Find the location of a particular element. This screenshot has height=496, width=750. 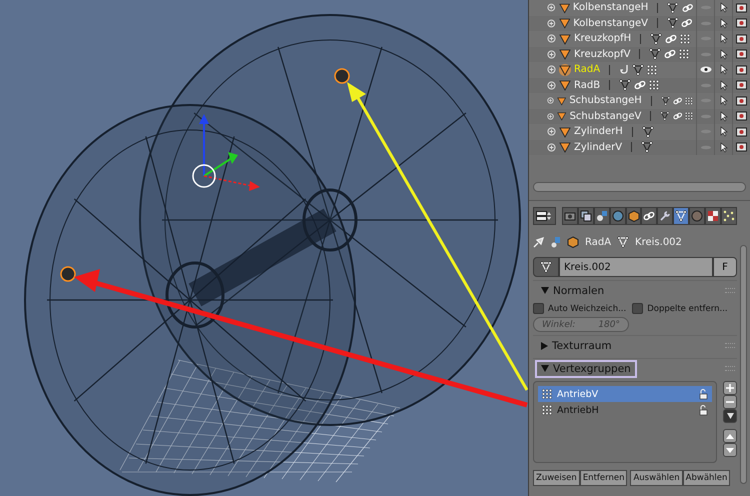

eye-icon is located at coordinates (706, 70).